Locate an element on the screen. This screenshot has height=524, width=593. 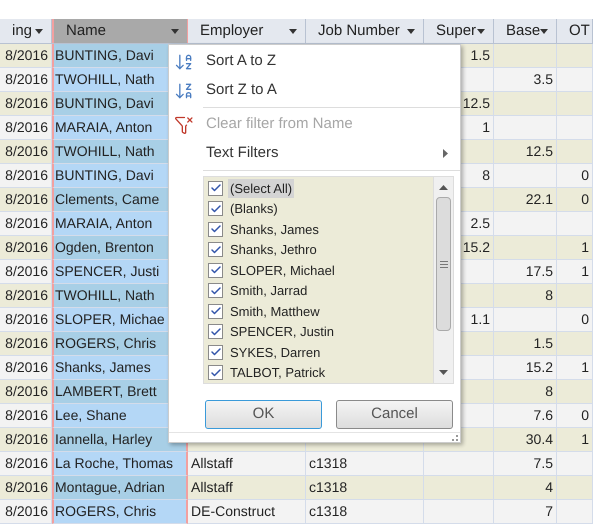
scroll-thumb is located at coordinates (443, 264).